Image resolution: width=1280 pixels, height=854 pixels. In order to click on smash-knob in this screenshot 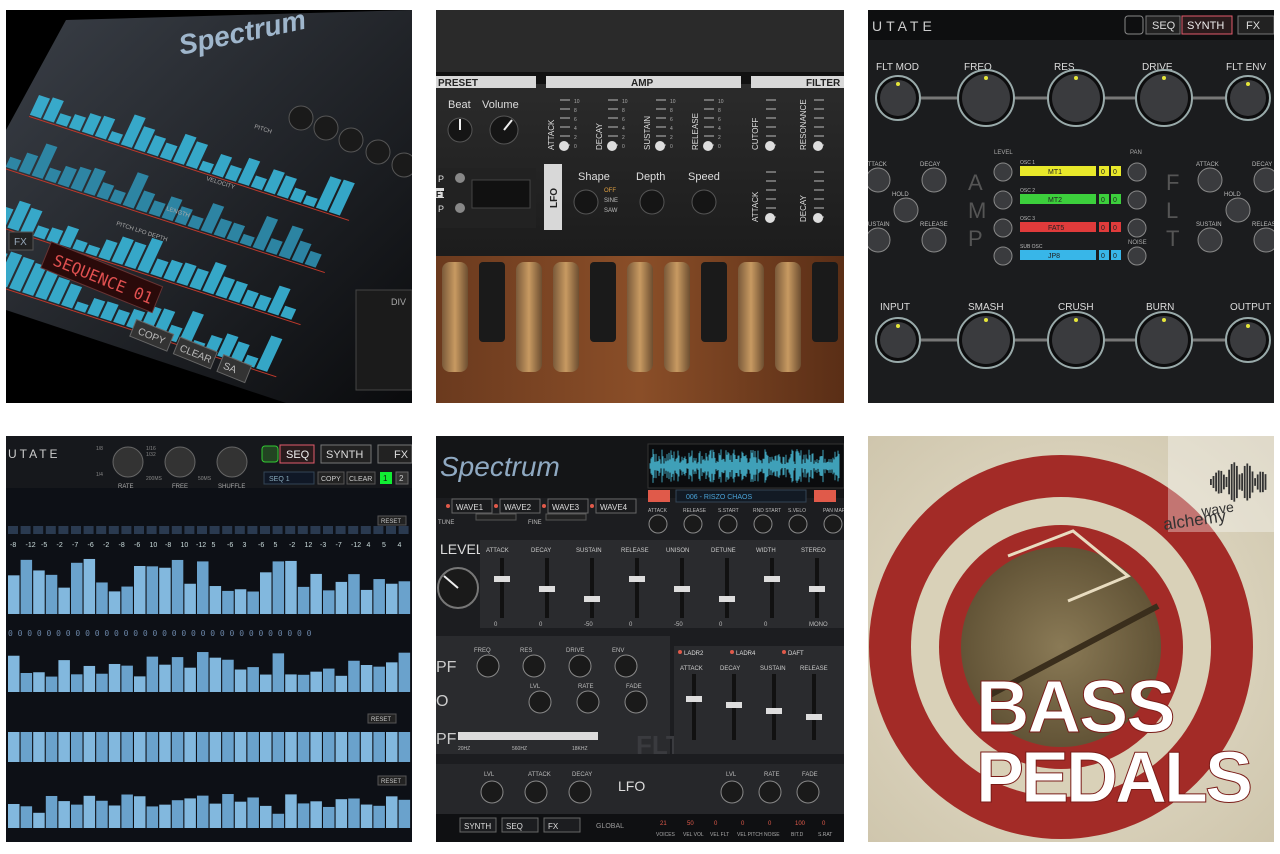, I will do `click(986, 340)`.